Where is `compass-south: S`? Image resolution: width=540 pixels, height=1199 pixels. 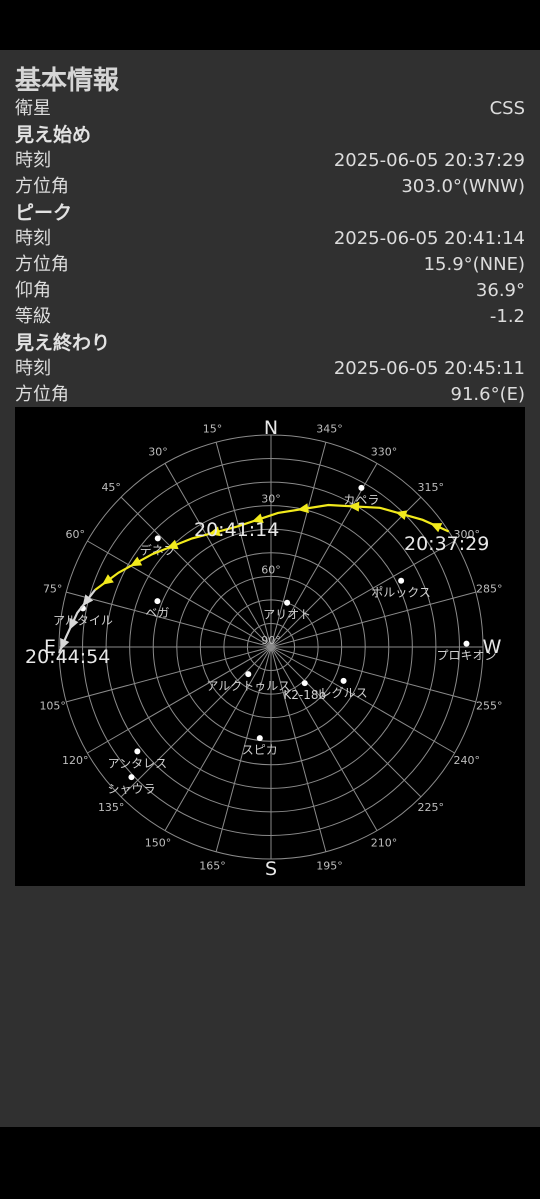 compass-south: S is located at coordinates (271, 869).